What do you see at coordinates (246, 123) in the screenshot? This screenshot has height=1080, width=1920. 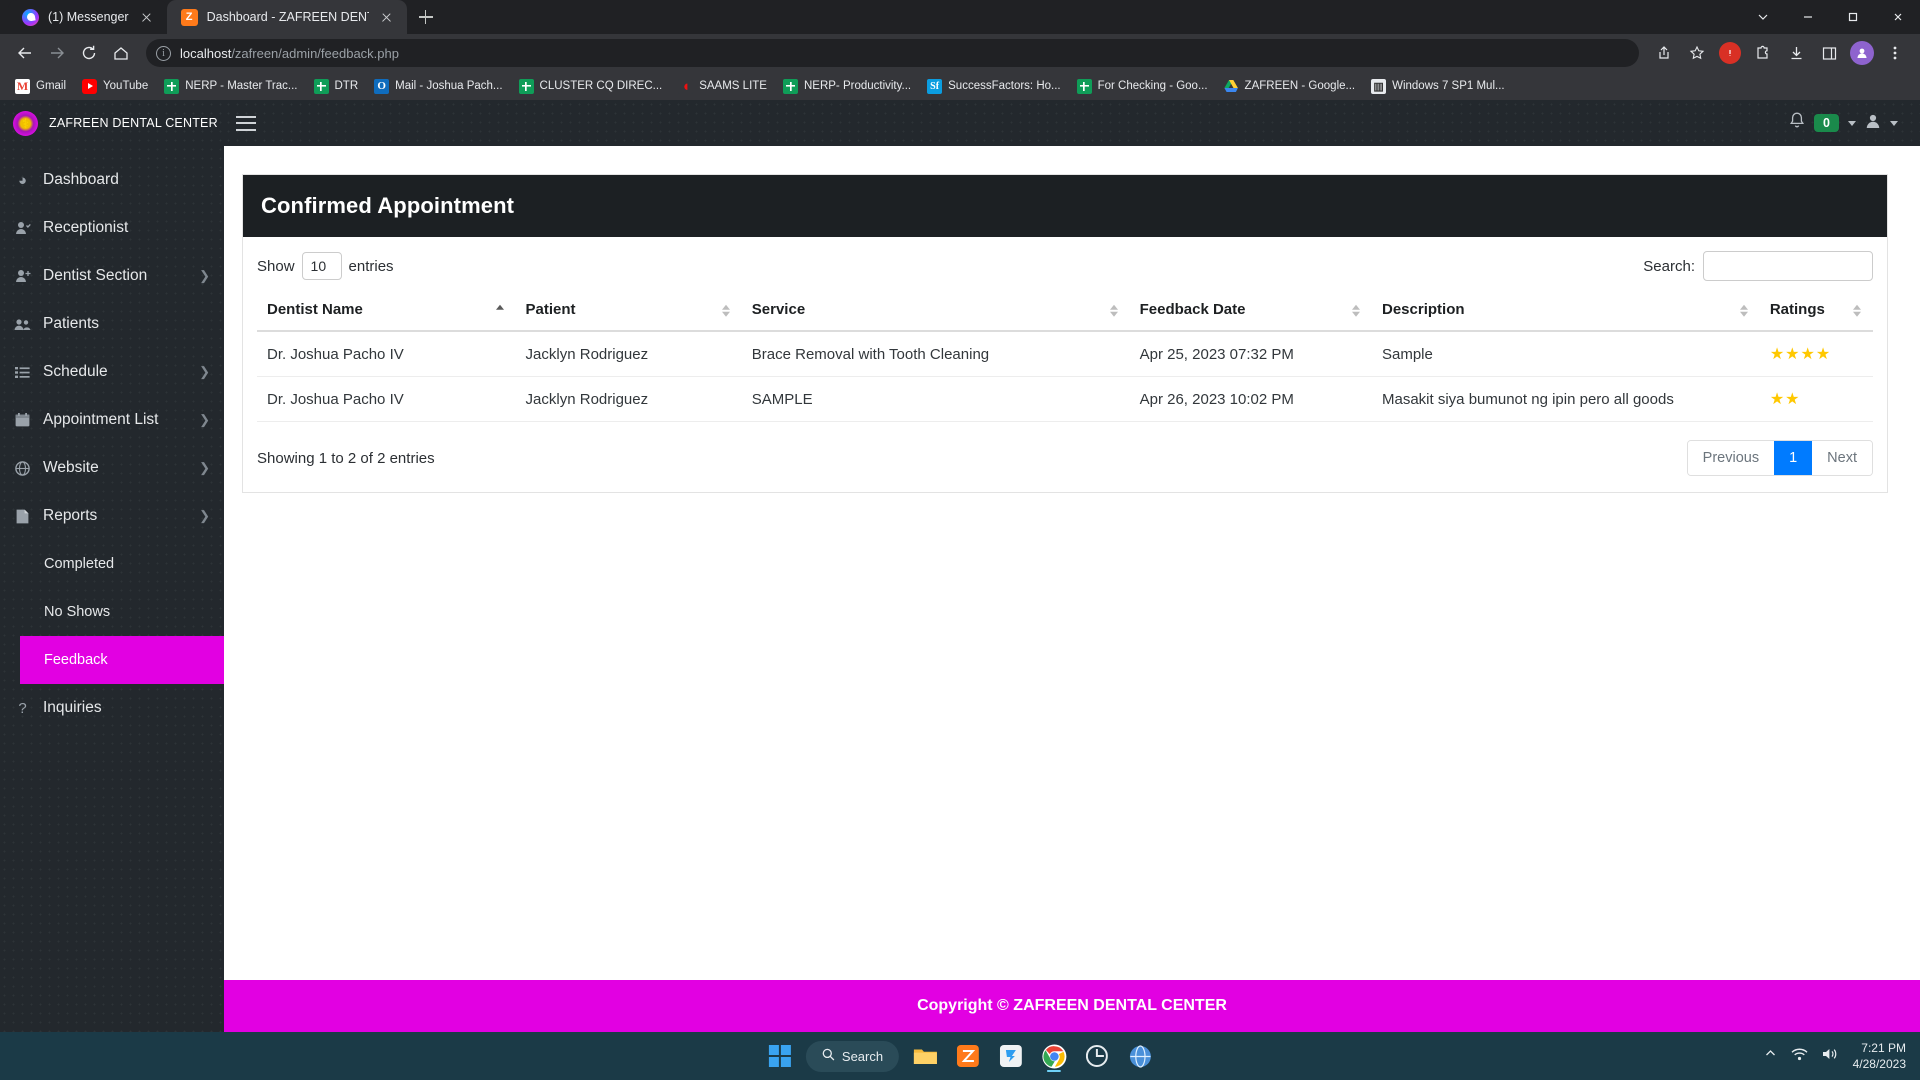 I see `hamburger-menu-icon` at bounding box center [246, 123].